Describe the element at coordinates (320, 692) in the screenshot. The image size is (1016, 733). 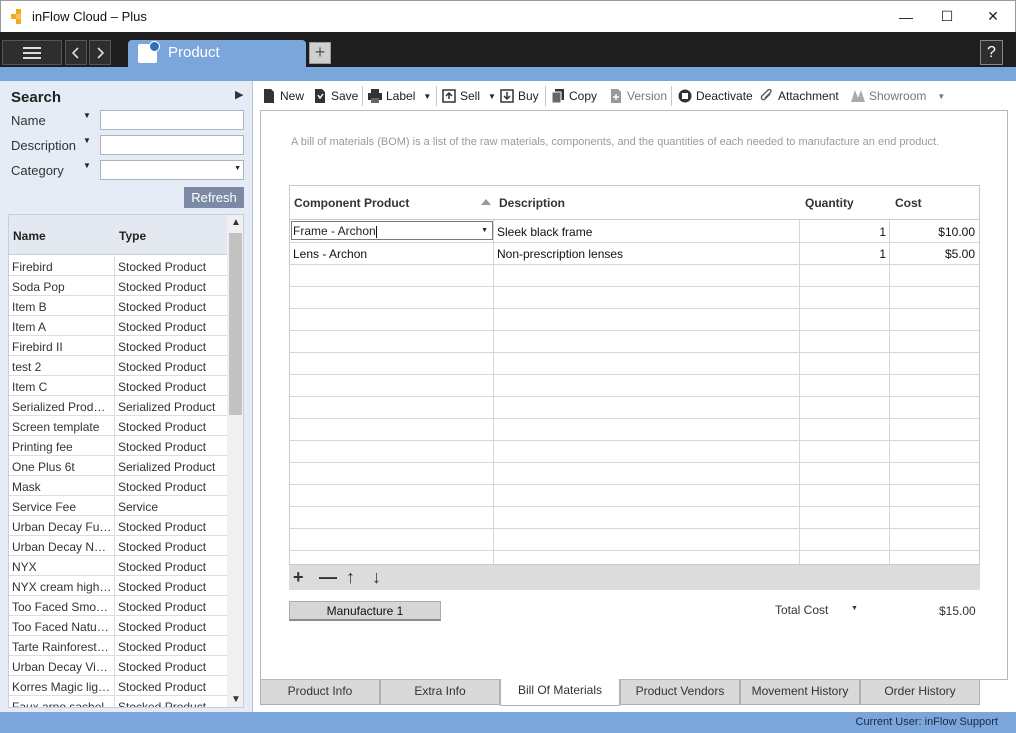
I see `tab-product-info: Product Info` at that location.